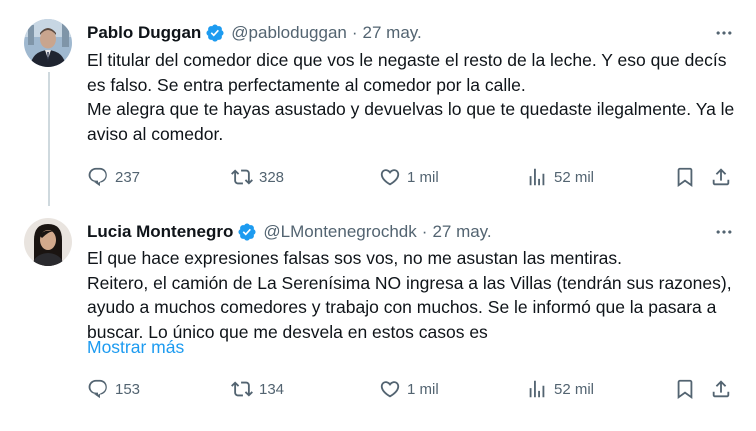 This screenshot has width=756, height=431. I want to click on retweet-count: 134, so click(272, 389).